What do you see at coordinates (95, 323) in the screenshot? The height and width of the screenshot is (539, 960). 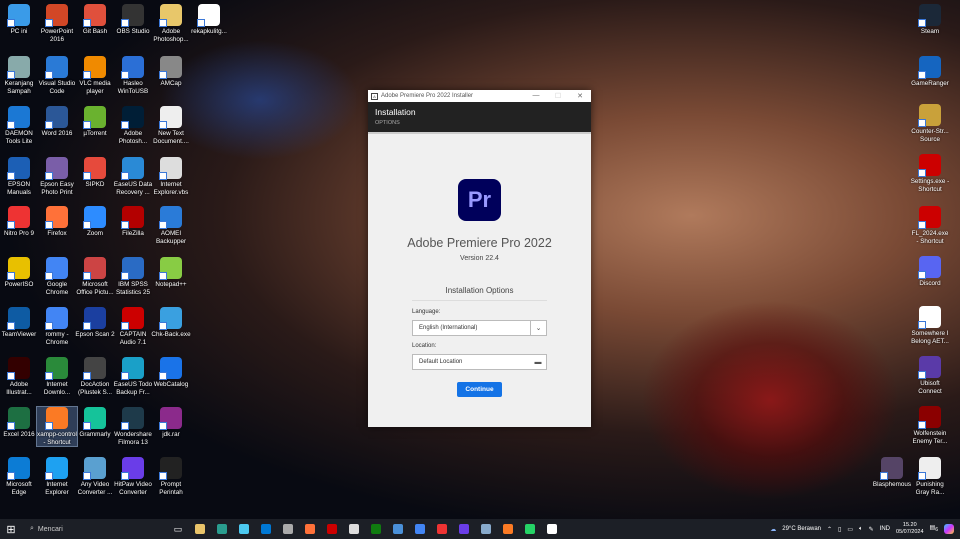 I see `desktop-icon-epson-scan-2: Epson Scan 2` at bounding box center [95, 323].